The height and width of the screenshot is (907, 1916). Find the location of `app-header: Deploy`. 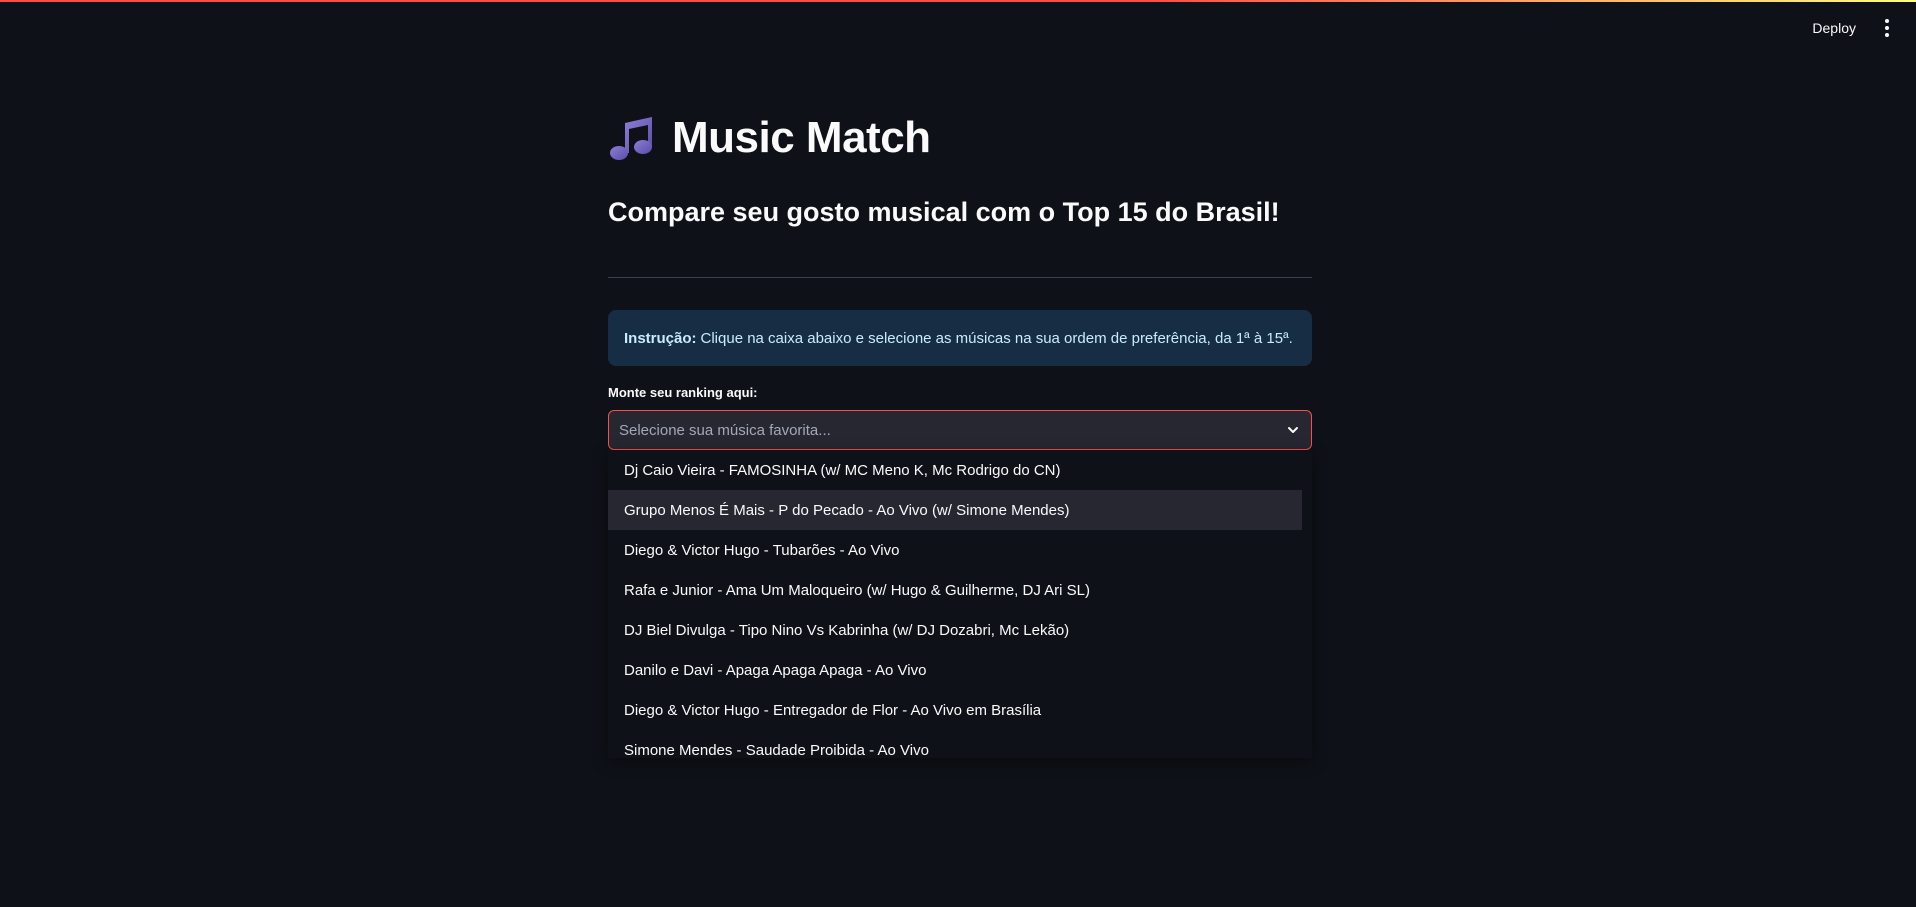

app-header: Deploy is located at coordinates (1861, 28).